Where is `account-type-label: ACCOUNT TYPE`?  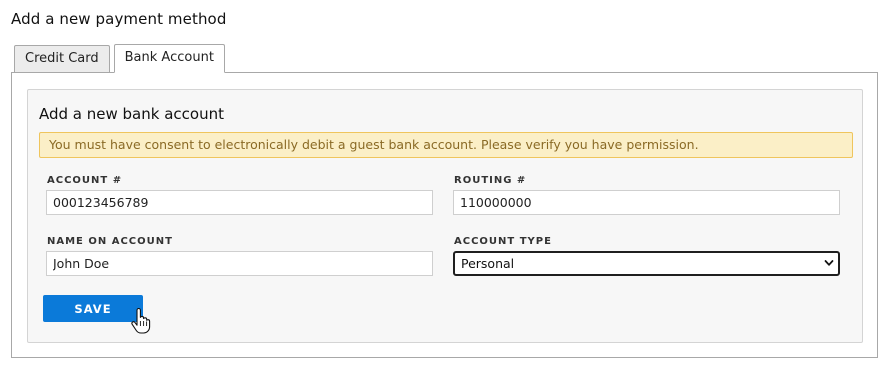 account-type-label: ACCOUNT TYPE is located at coordinates (503, 241).